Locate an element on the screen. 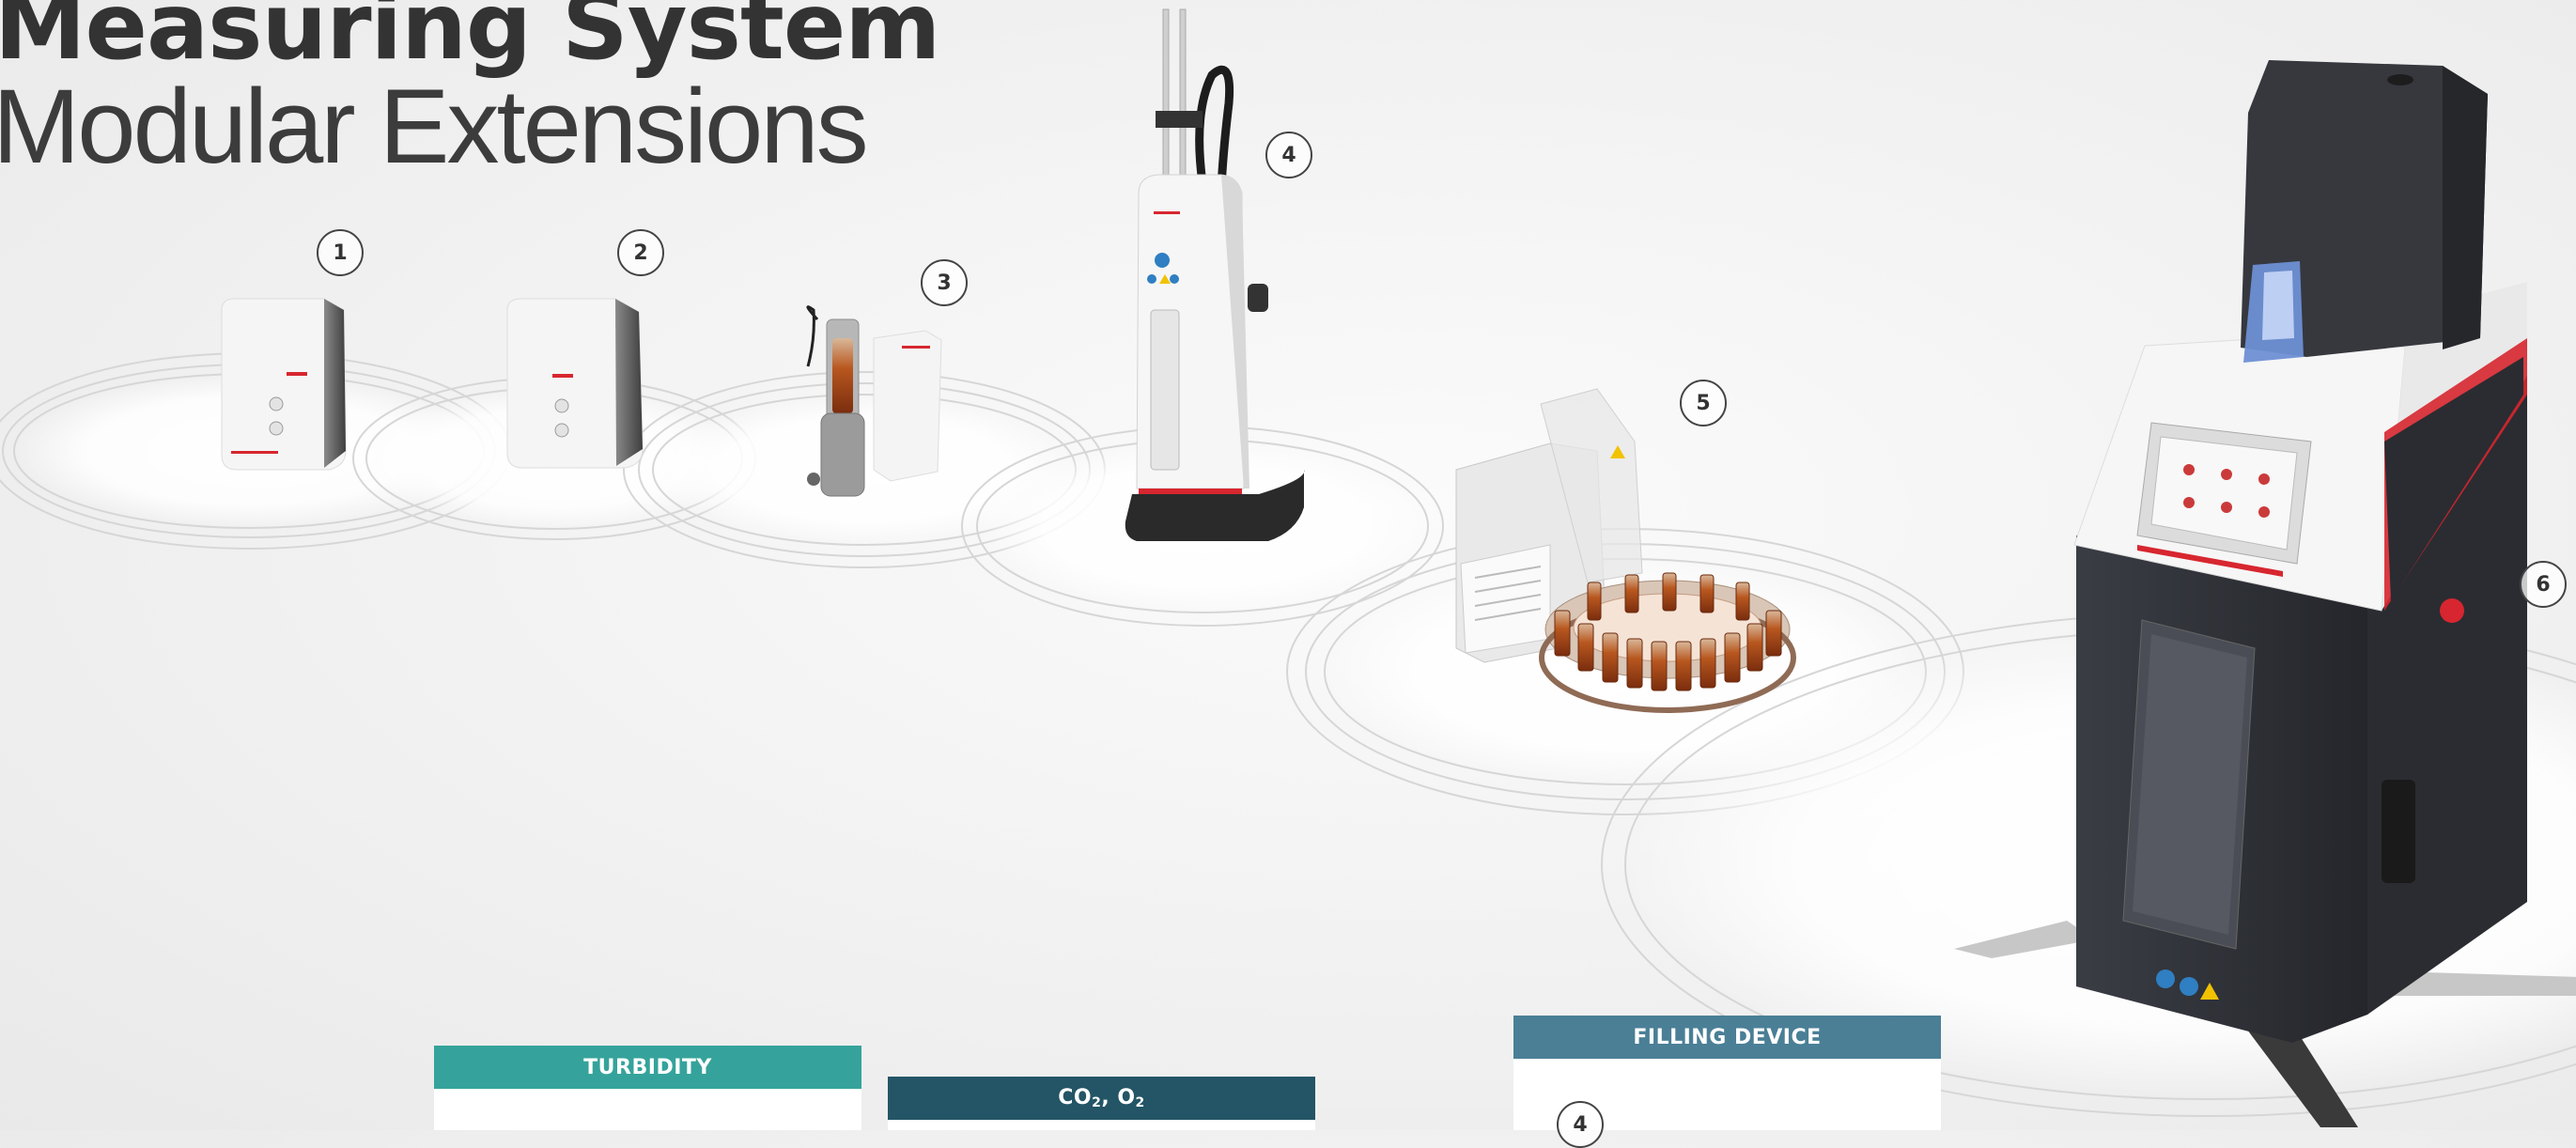 This screenshot has height=1148, width=2576. module-2-device is located at coordinates (575, 383).